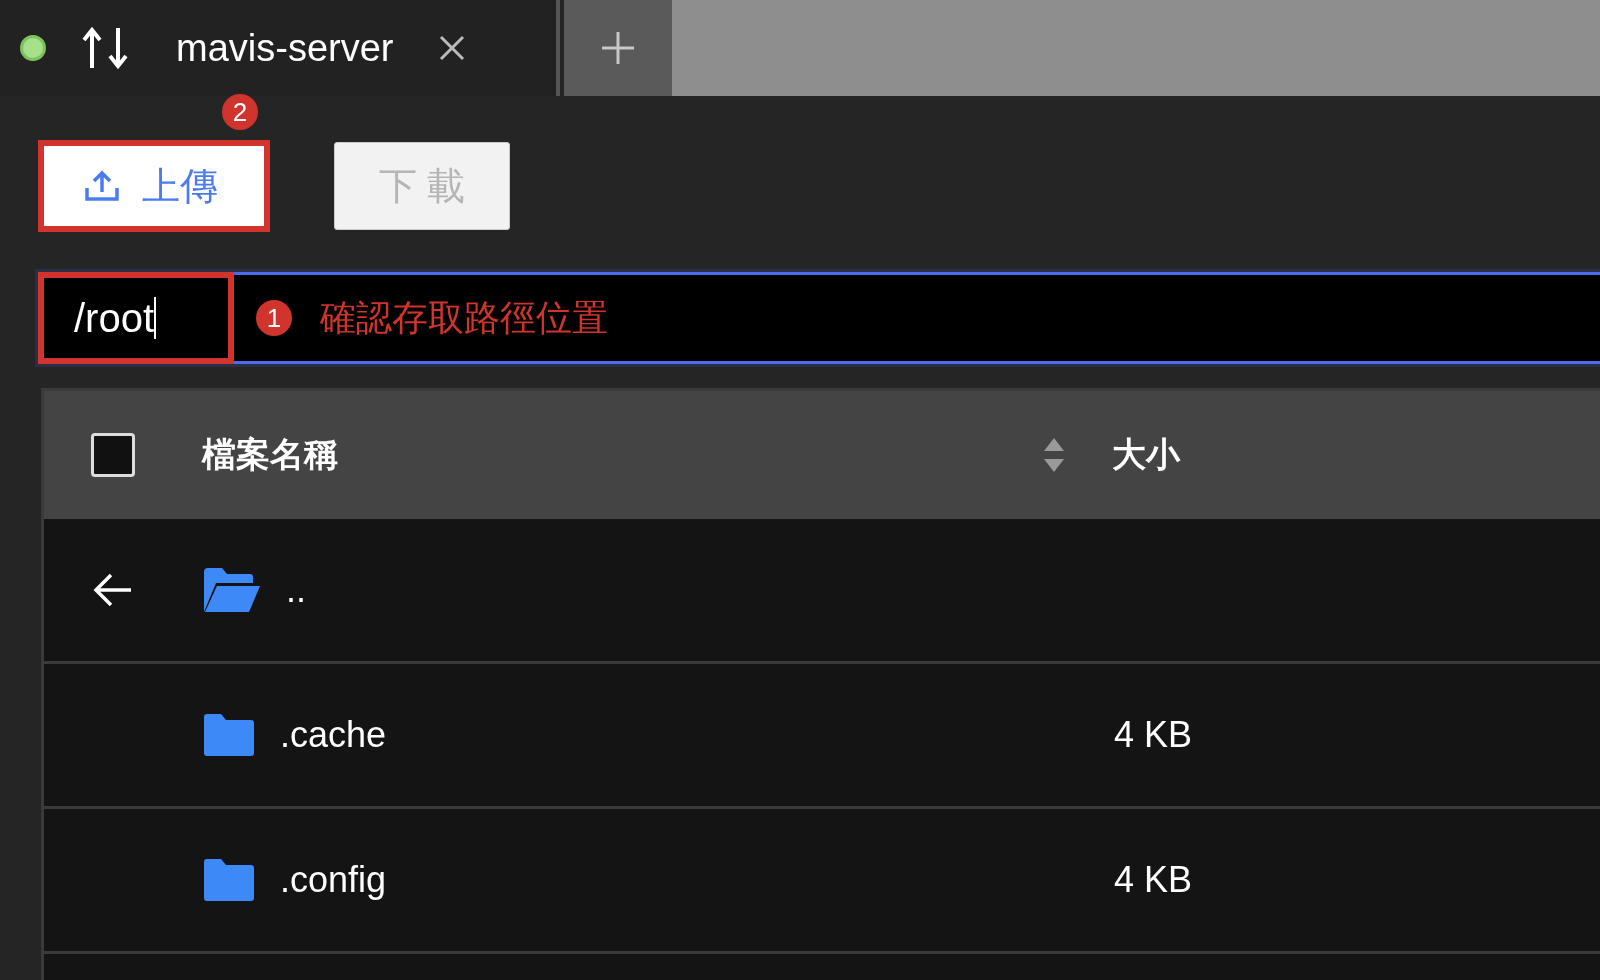  I want to click on column-header: 大小, so click(1146, 455).